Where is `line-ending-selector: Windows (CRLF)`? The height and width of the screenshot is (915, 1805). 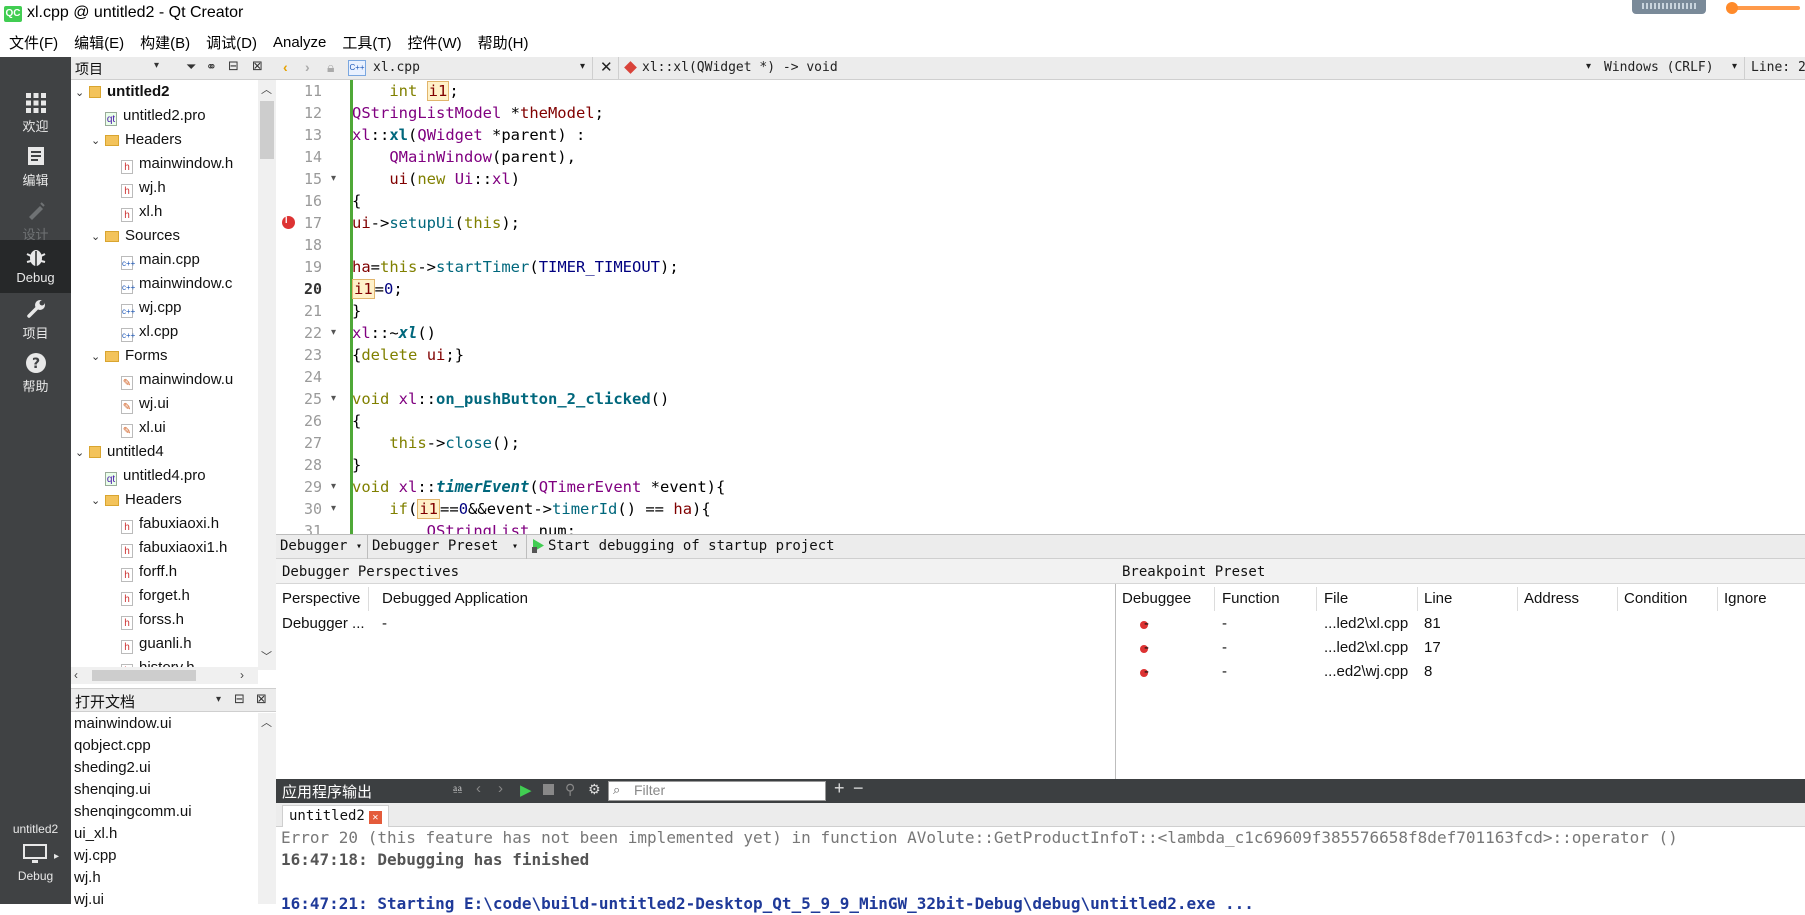 line-ending-selector: Windows (CRLF) is located at coordinates (1659, 67).